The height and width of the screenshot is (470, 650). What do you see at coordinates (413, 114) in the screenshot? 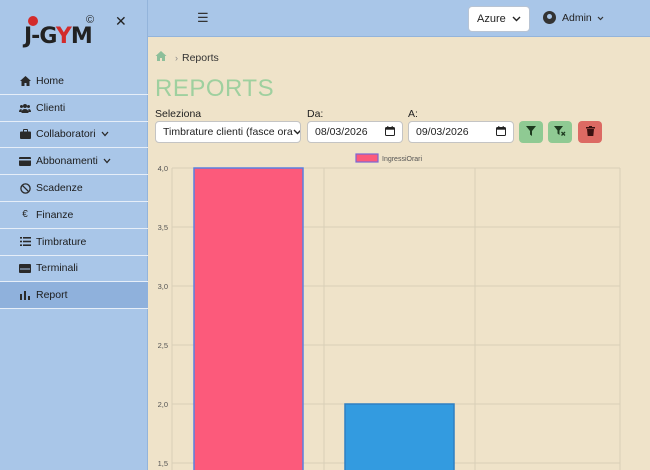
I see `to-label: A:` at bounding box center [413, 114].